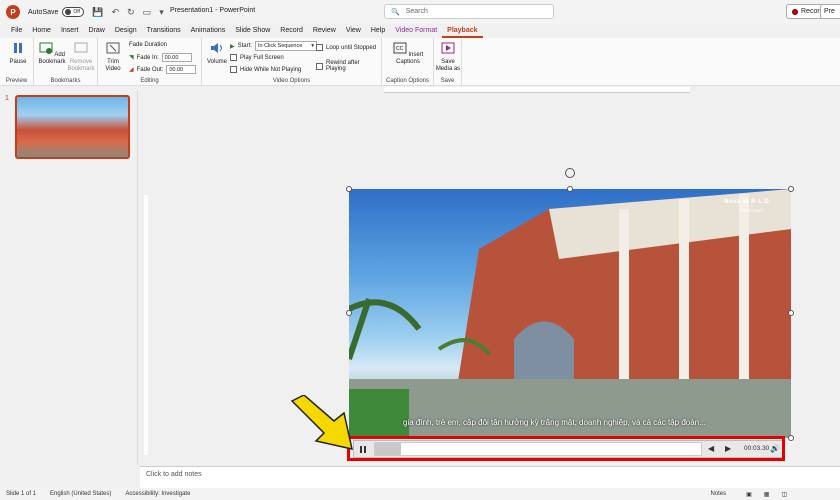 The height and width of the screenshot is (500, 840). What do you see at coordinates (448, 57) in the screenshot?
I see `save-media-button: Save Media as` at bounding box center [448, 57].